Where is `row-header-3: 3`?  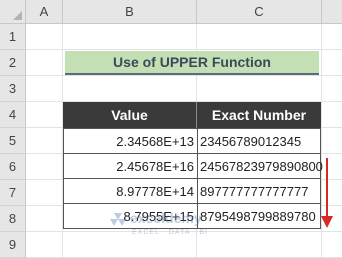
row-header-3: 3 is located at coordinates (13, 89).